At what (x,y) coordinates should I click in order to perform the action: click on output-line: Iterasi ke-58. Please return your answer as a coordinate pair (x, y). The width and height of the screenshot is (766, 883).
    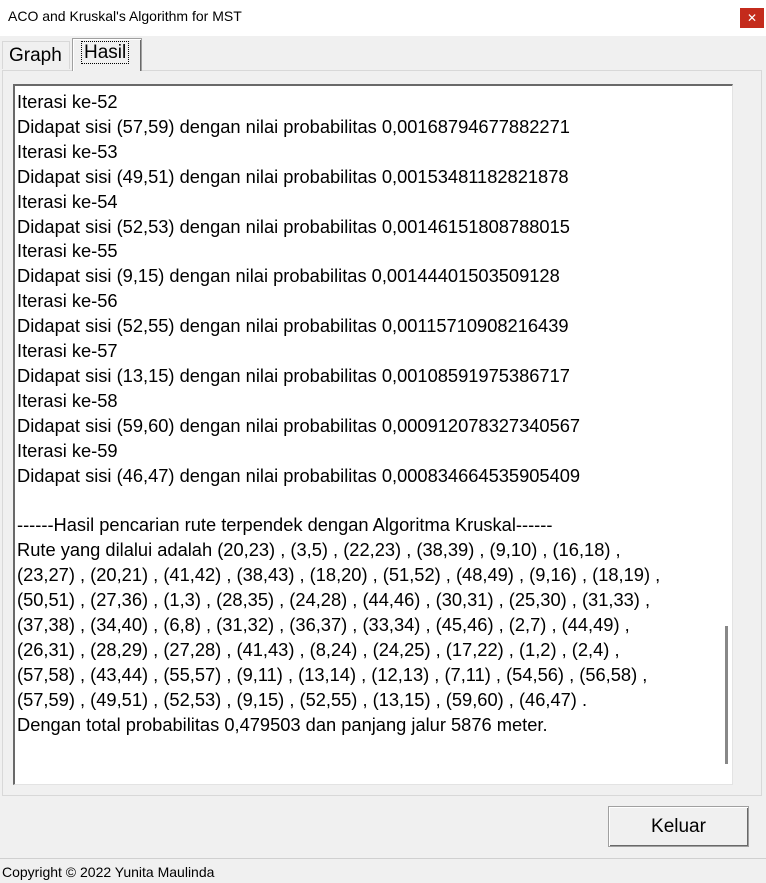
    Looking at the image, I should click on (67, 400).